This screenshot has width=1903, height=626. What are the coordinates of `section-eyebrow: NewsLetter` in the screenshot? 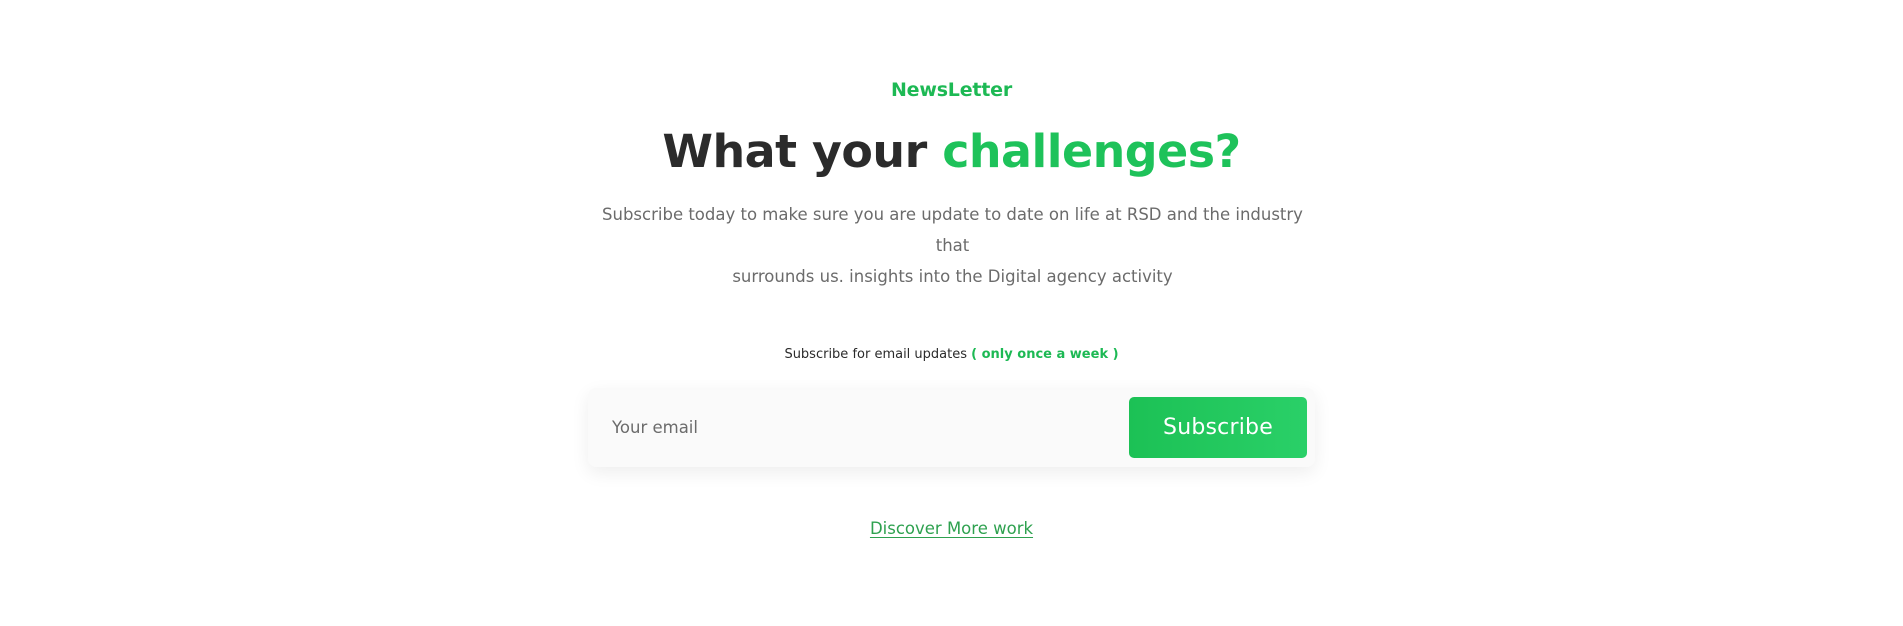 It's located at (951, 90).